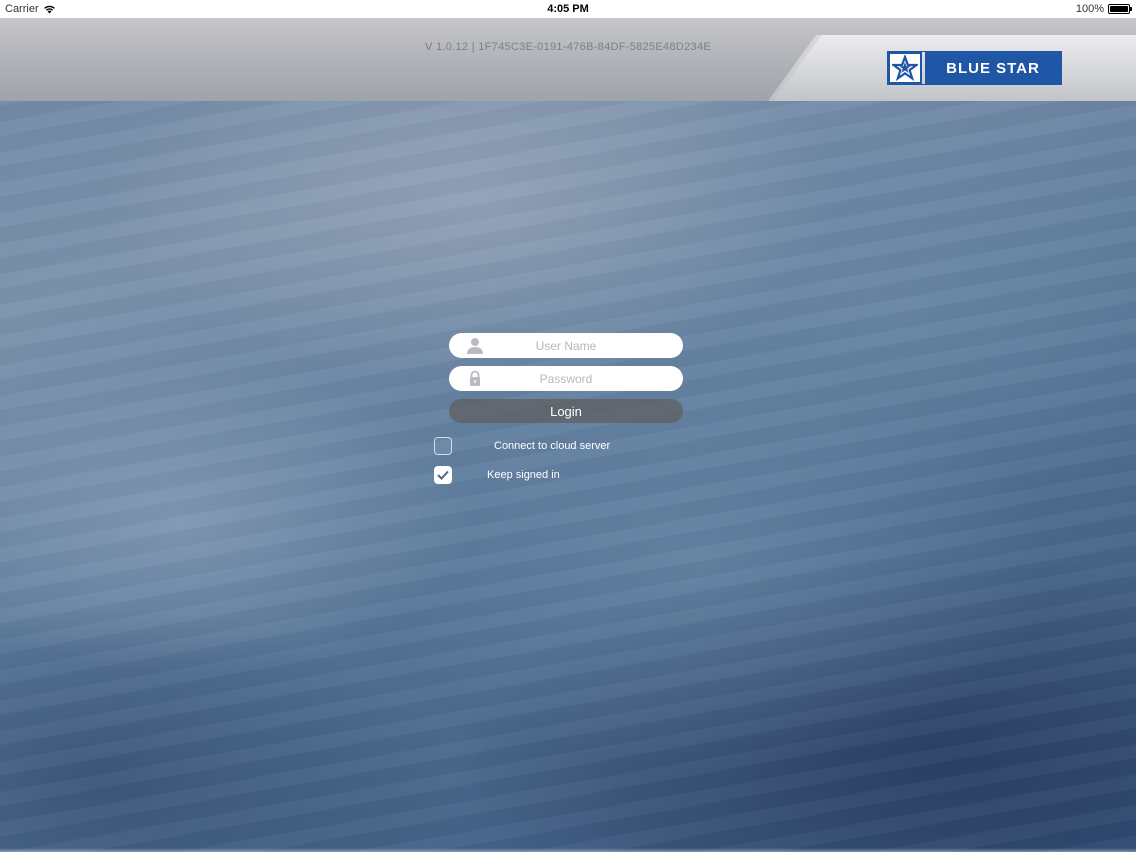 The width and height of the screenshot is (1136, 852). Describe the element at coordinates (993, 68) in the screenshot. I see `brand-wordmark: BLUE STAR` at that location.